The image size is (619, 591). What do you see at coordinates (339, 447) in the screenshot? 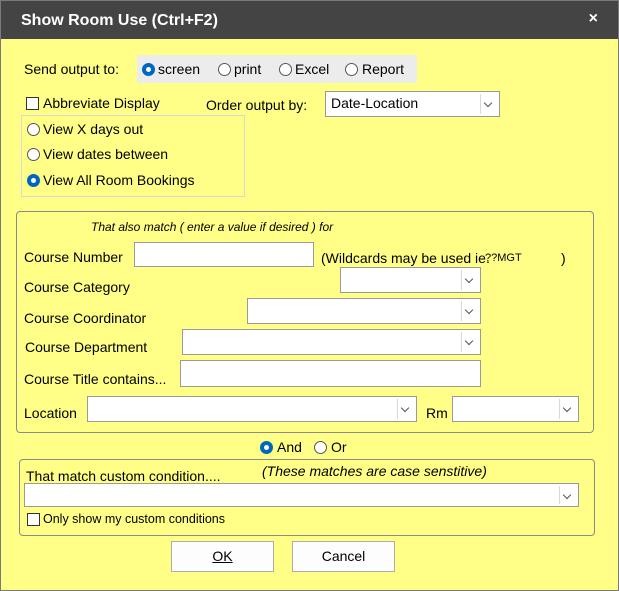
I see `logic-or-label: Or` at bounding box center [339, 447].